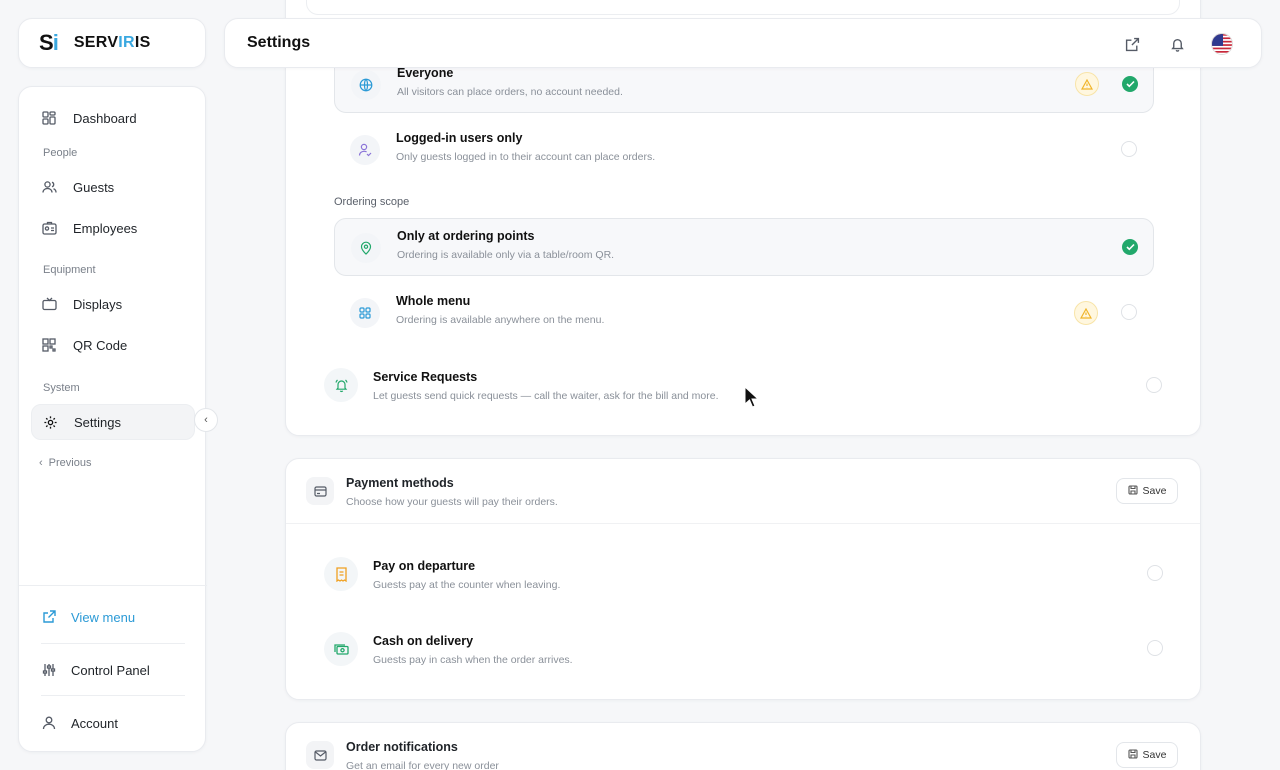 The image size is (1280, 770). What do you see at coordinates (466, 236) in the screenshot?
I see `option-title: Only at ordering points` at bounding box center [466, 236].